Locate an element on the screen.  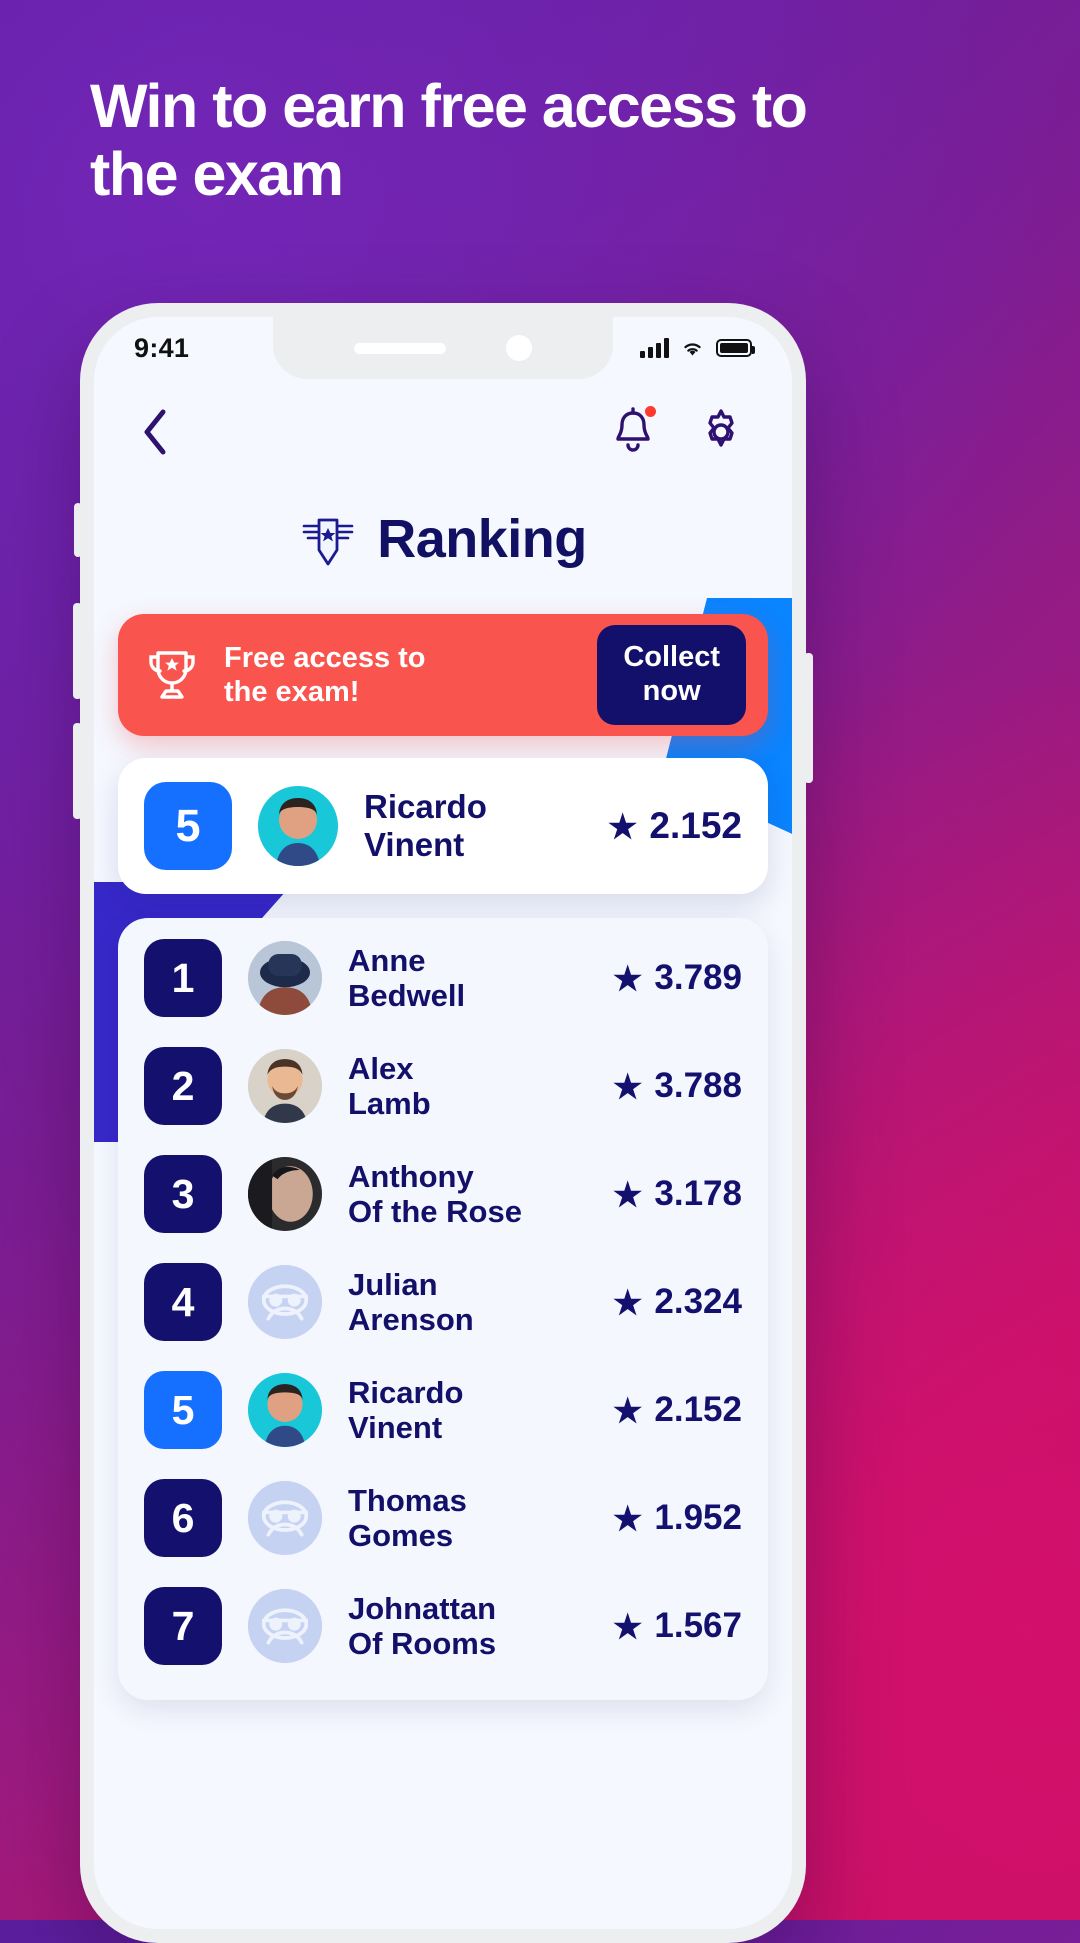
list-item: 5 Ricardo Vinent ★ 2.152 is located at coordinates (443, 1410).